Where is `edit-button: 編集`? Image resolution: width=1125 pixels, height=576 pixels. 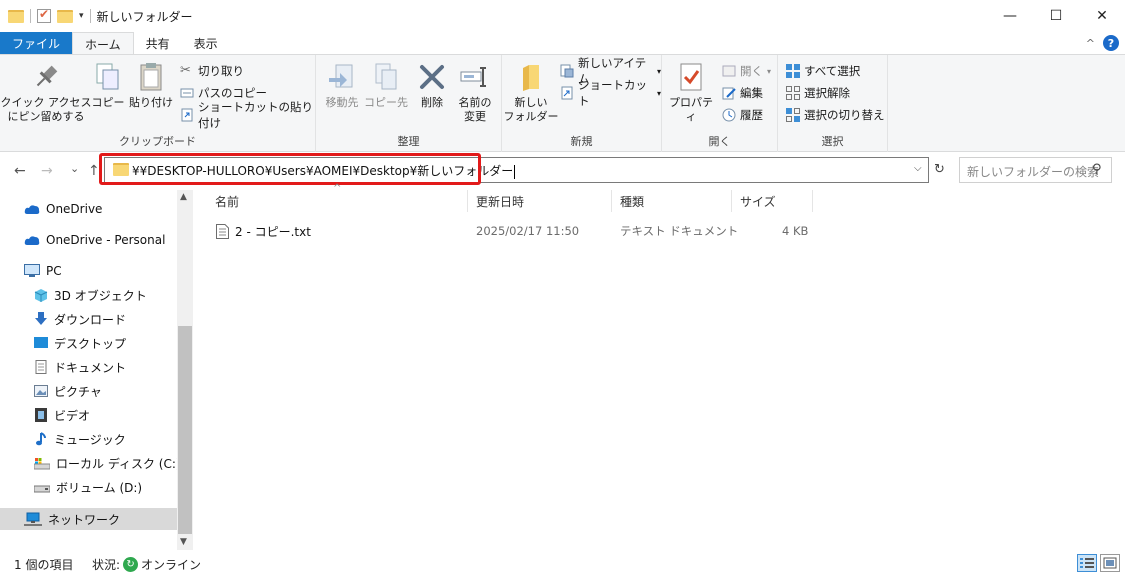
edit-button: 編集 is located at coordinates (742, 93).